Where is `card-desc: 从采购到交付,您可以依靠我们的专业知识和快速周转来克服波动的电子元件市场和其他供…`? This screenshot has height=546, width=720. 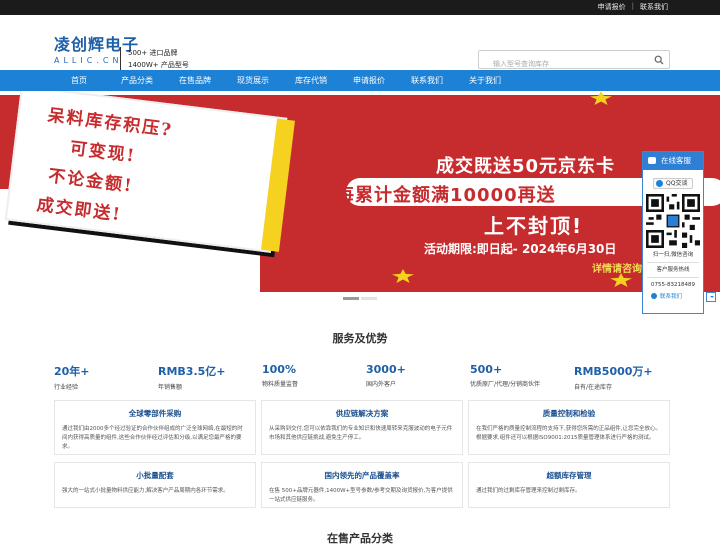 card-desc: 从采购到交付,您可以依靠我们的专业知识和快速周转来克服波动的电子元件市场和其他供… is located at coordinates (361, 433).